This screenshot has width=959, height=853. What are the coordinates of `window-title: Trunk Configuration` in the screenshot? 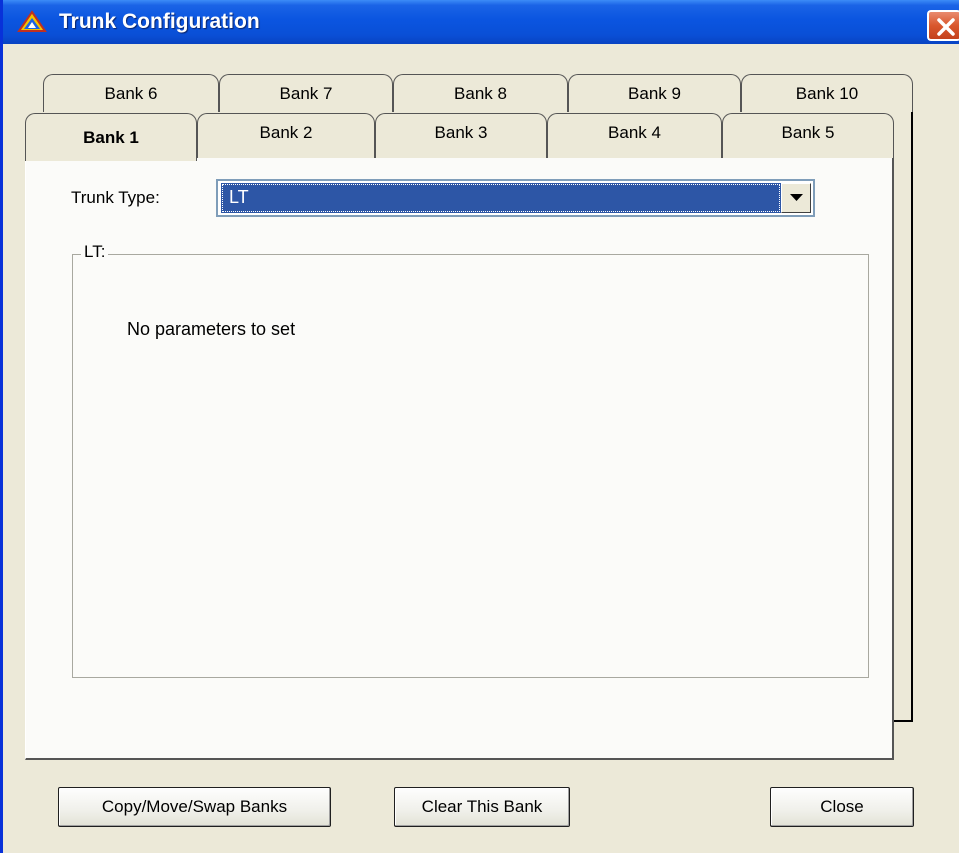 It's located at (159, 21).